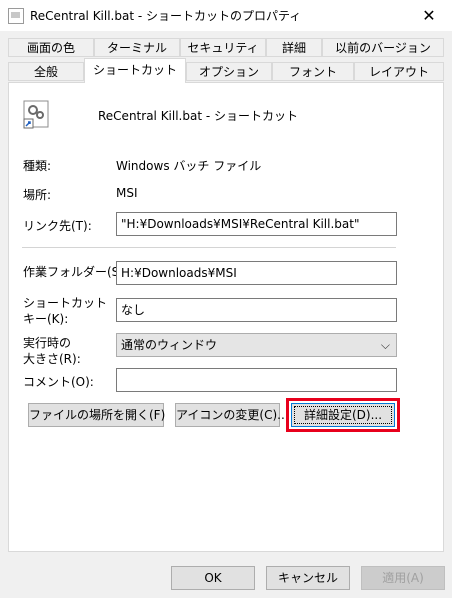 The height and width of the screenshot is (598, 452). What do you see at coordinates (169, 345) in the screenshot?
I see `run-select-value: 通常のウィンドウ` at bounding box center [169, 345].